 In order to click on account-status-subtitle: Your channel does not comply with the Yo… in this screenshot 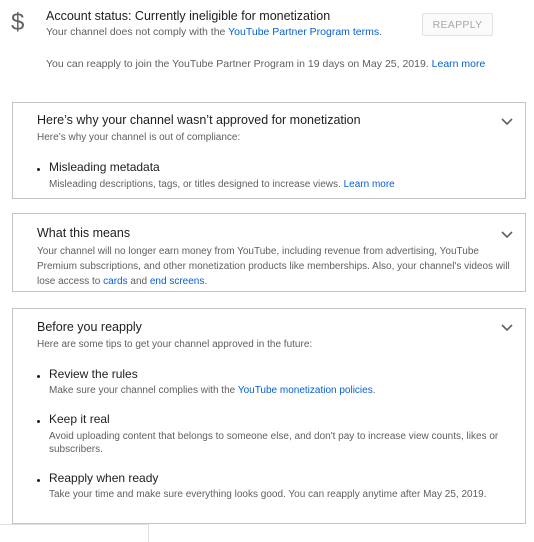, I will do `click(214, 32)`.